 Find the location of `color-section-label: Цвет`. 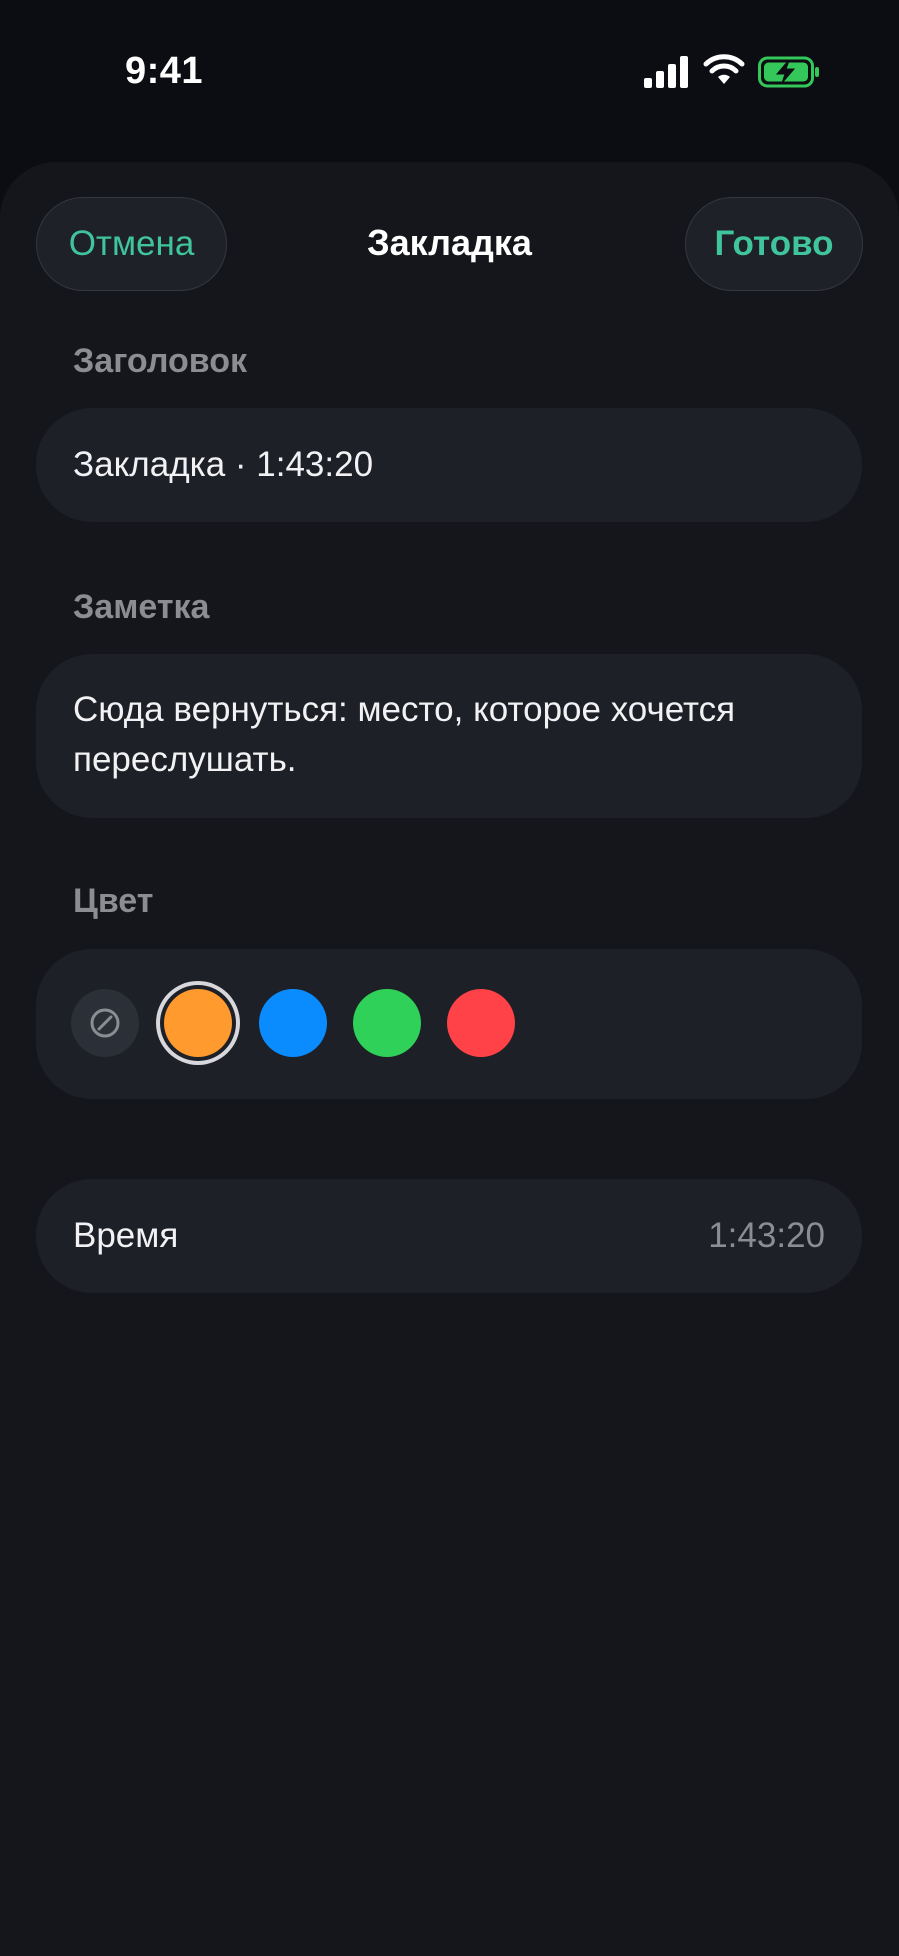

color-section-label: Цвет is located at coordinates (113, 901).